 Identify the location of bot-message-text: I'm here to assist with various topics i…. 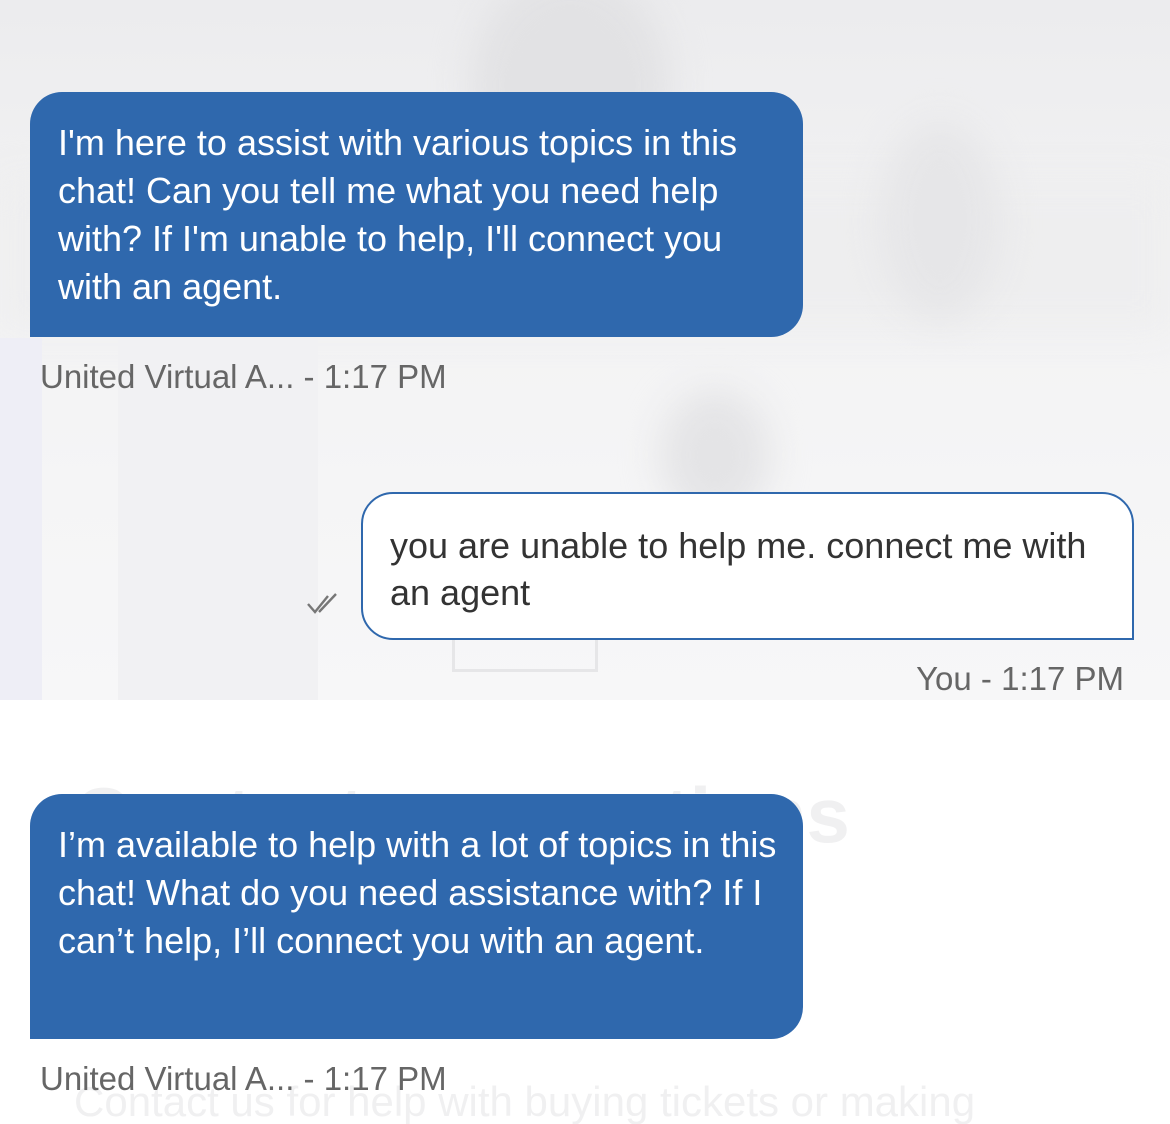
(398, 214).